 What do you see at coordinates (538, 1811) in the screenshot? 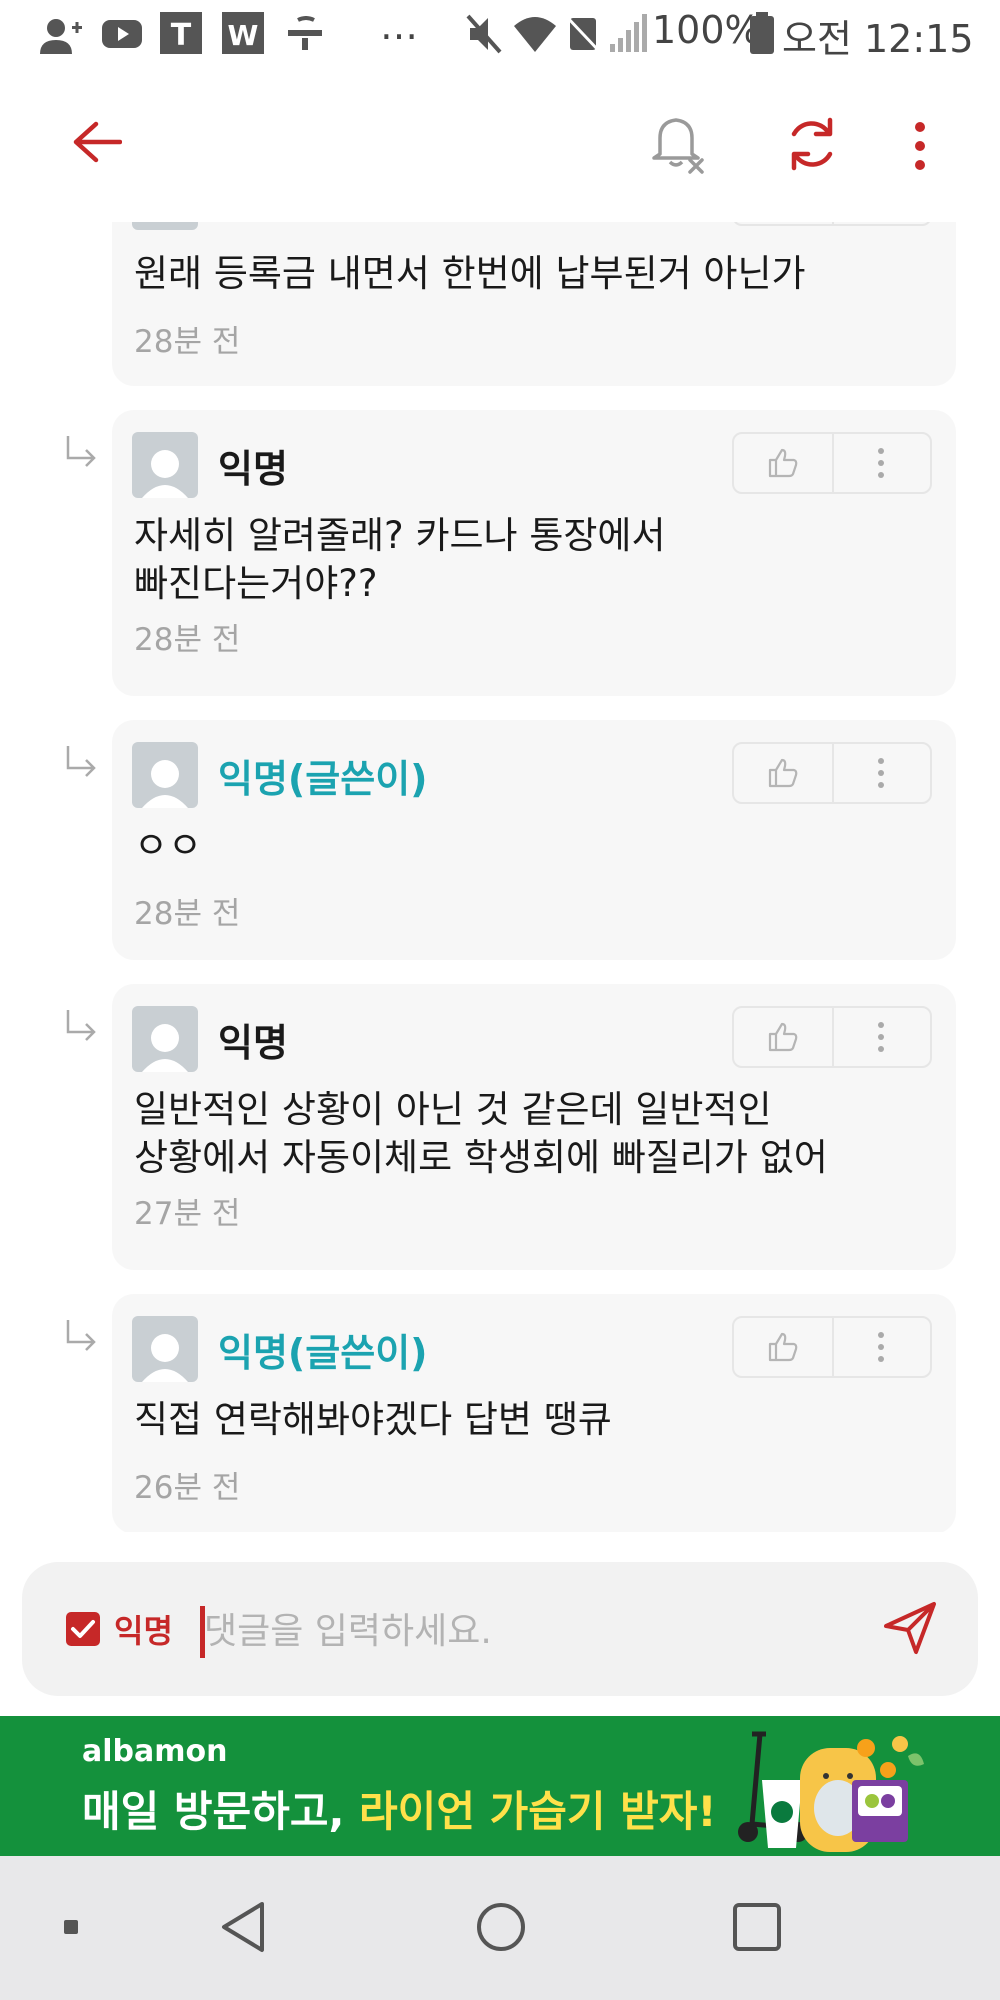
I see `ad-headline-highlight: 라이언 가습기 받자!` at bounding box center [538, 1811].